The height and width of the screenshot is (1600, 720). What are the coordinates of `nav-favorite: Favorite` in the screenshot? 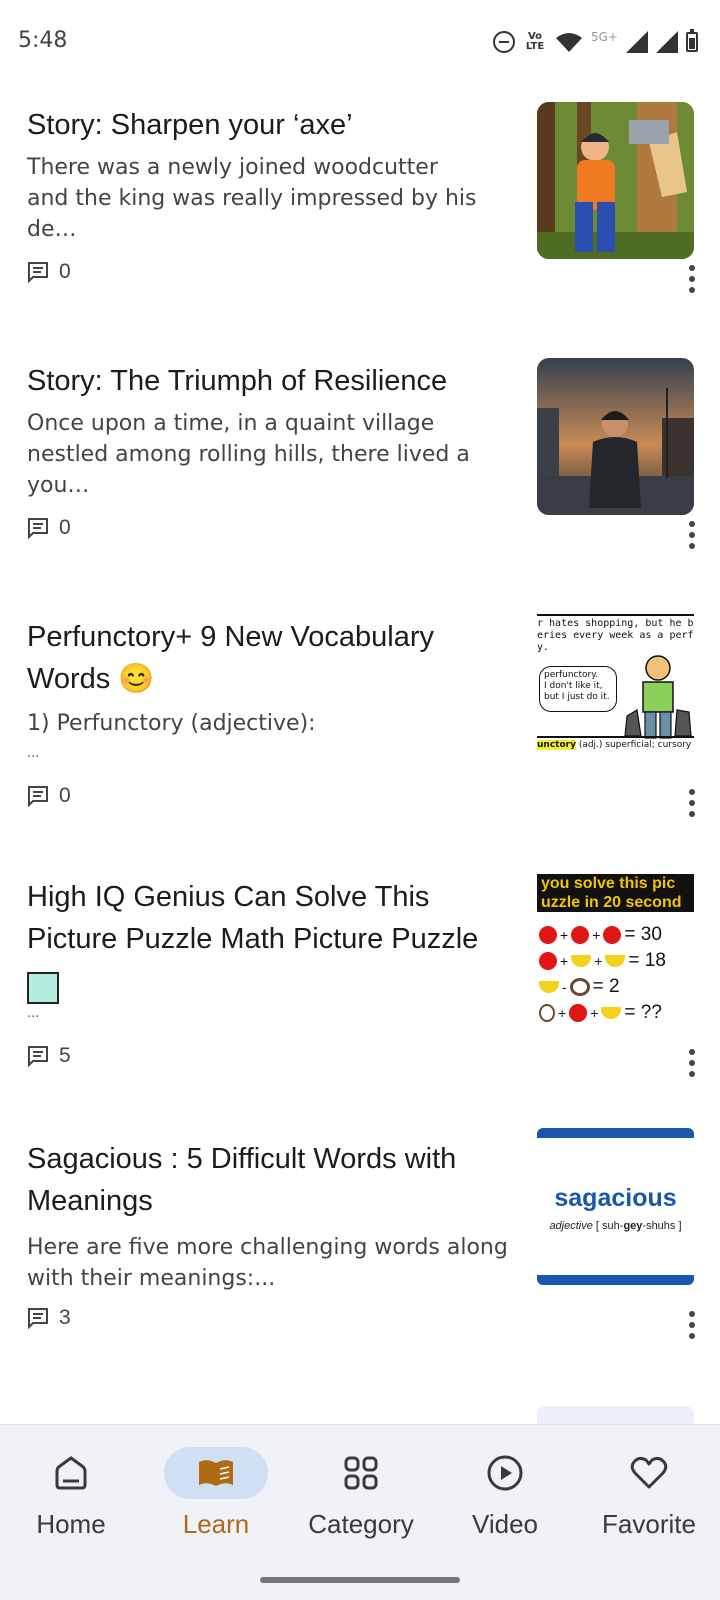 It's located at (649, 1502).